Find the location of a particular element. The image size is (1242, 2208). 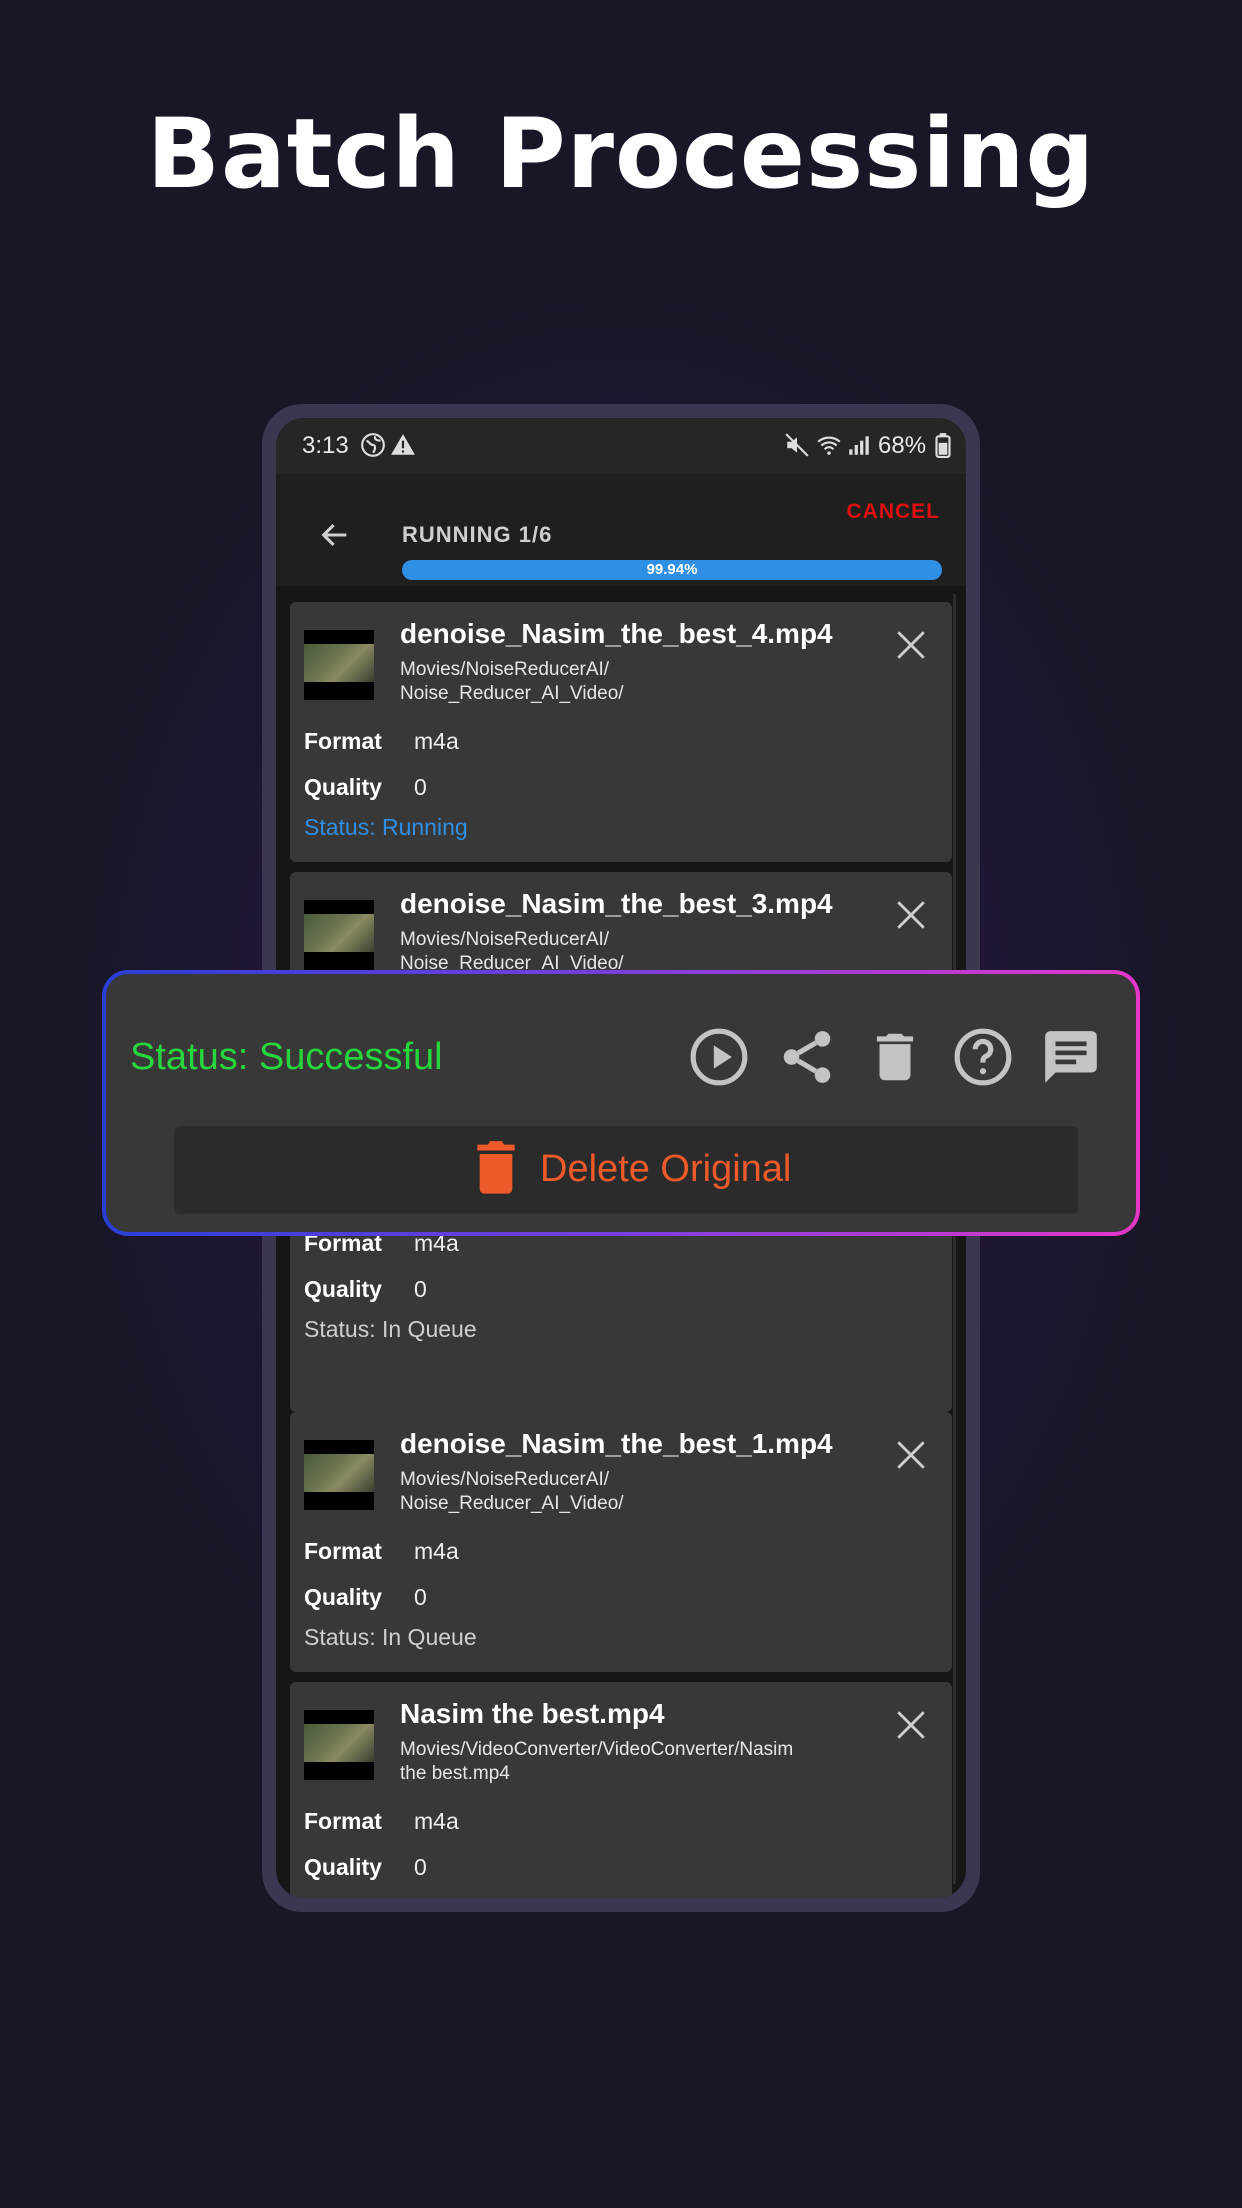

status-text: Status: Running is located at coordinates (386, 827).